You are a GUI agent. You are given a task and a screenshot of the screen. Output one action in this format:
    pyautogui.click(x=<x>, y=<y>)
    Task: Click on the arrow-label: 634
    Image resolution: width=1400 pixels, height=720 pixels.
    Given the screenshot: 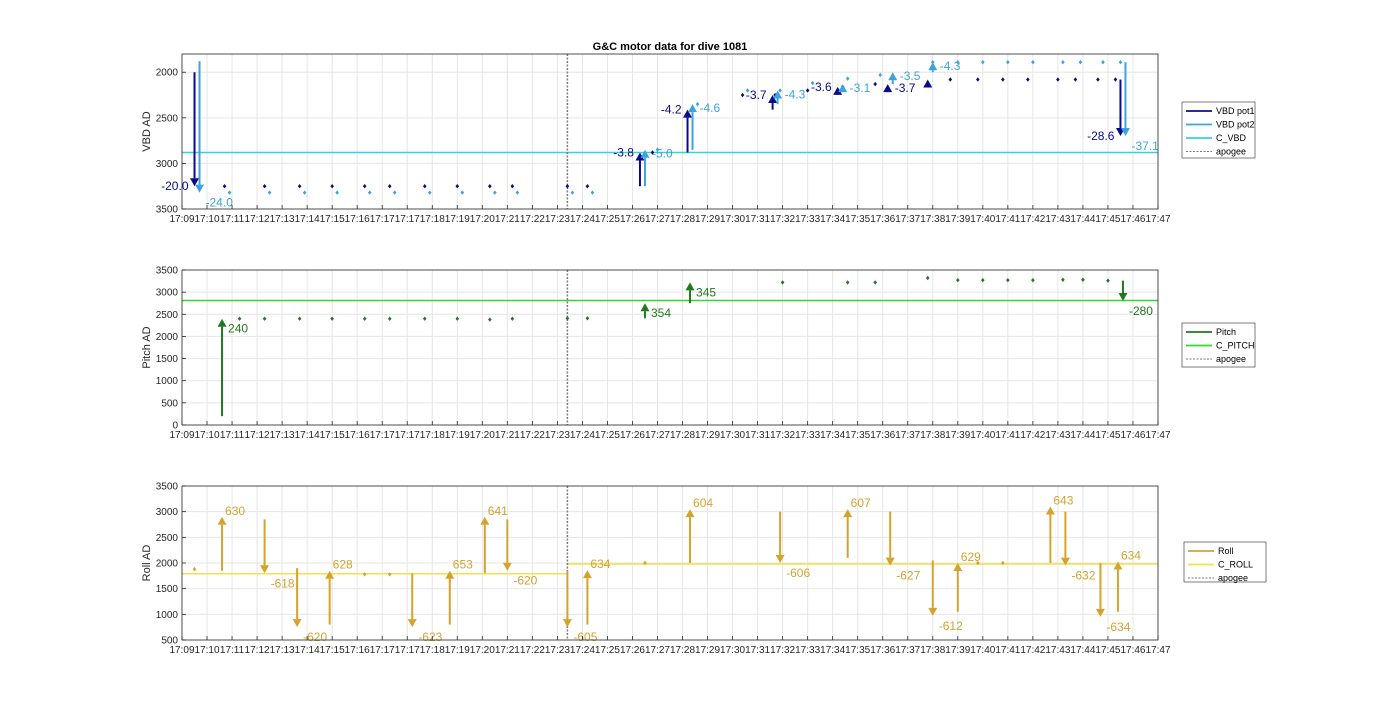 What is the action you would take?
    pyautogui.click(x=1131, y=555)
    